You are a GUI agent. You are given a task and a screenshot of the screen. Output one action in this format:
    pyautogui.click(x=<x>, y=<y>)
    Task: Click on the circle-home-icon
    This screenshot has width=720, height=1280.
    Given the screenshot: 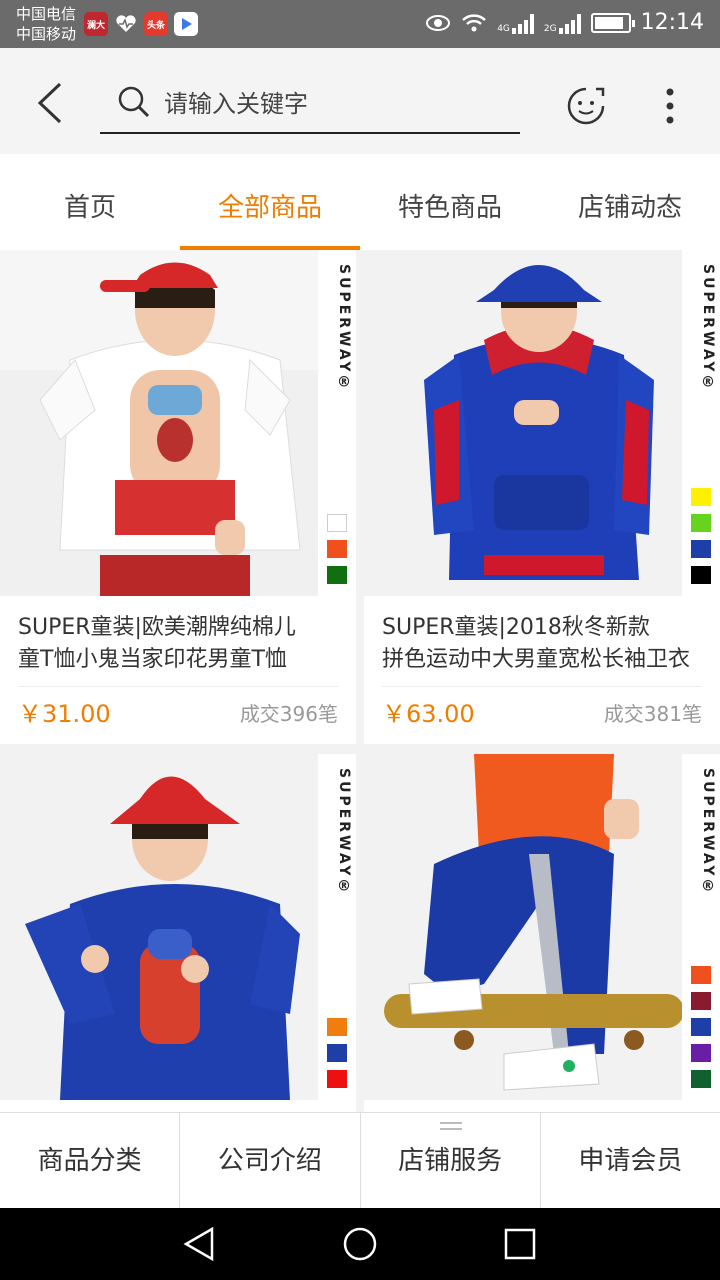 What is the action you would take?
    pyautogui.click(x=360, y=1244)
    